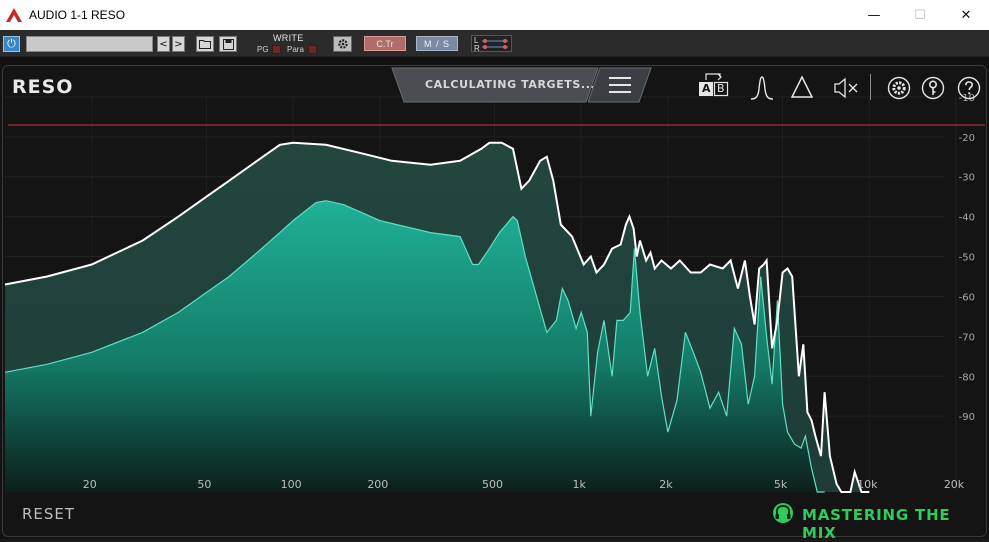 The width and height of the screenshot is (989, 542). Describe the element at coordinates (721, 88) in the screenshot. I see `ab-b-label: B` at that location.